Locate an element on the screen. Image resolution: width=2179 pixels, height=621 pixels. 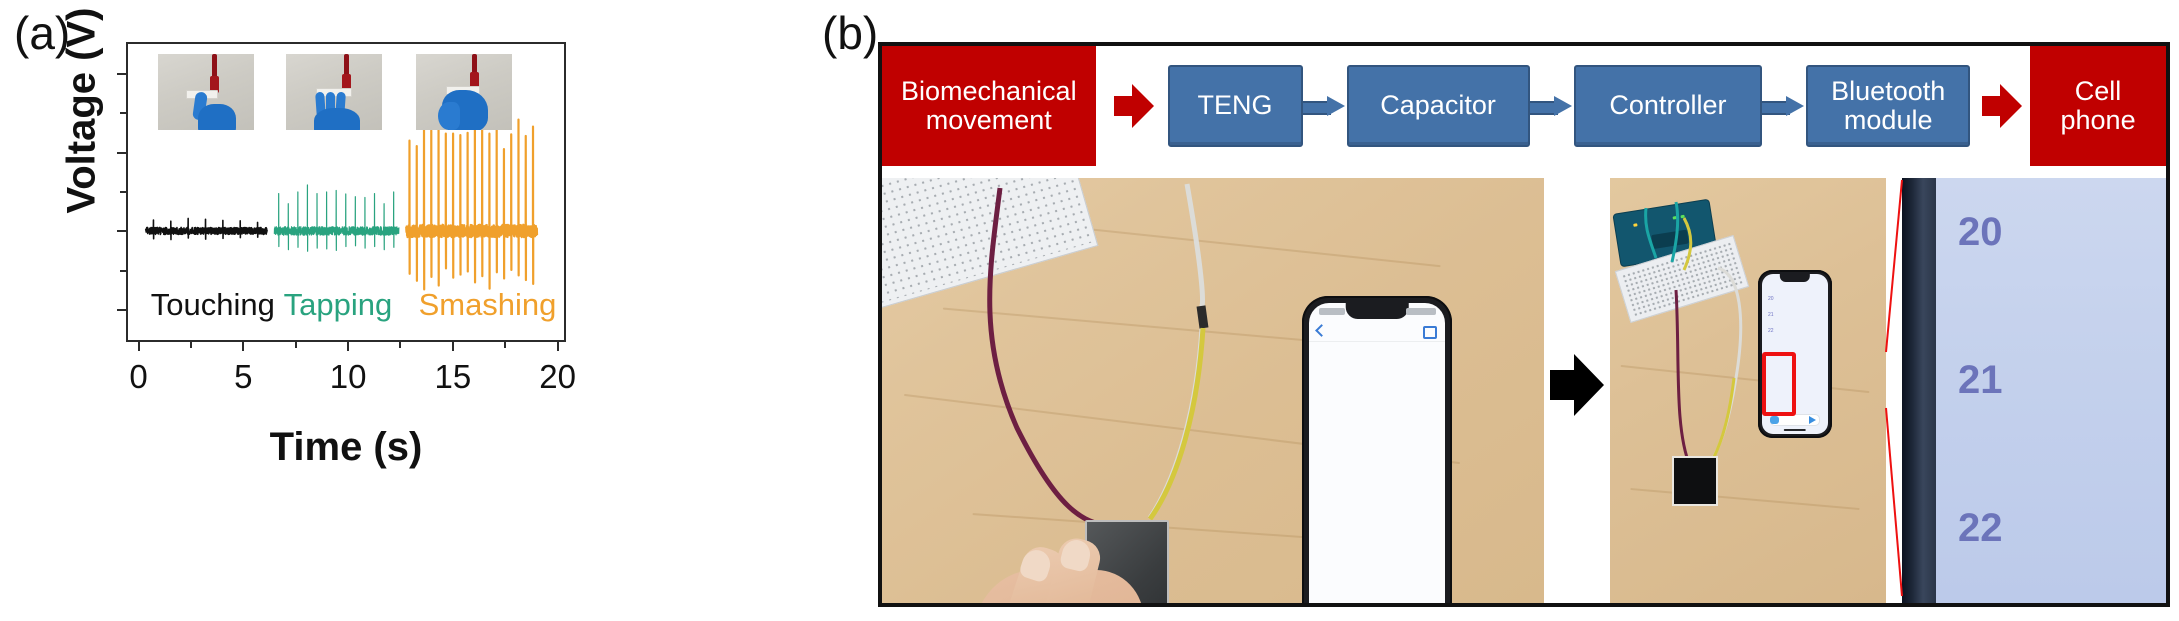
waveform-smashing is located at coordinates (472, 204).